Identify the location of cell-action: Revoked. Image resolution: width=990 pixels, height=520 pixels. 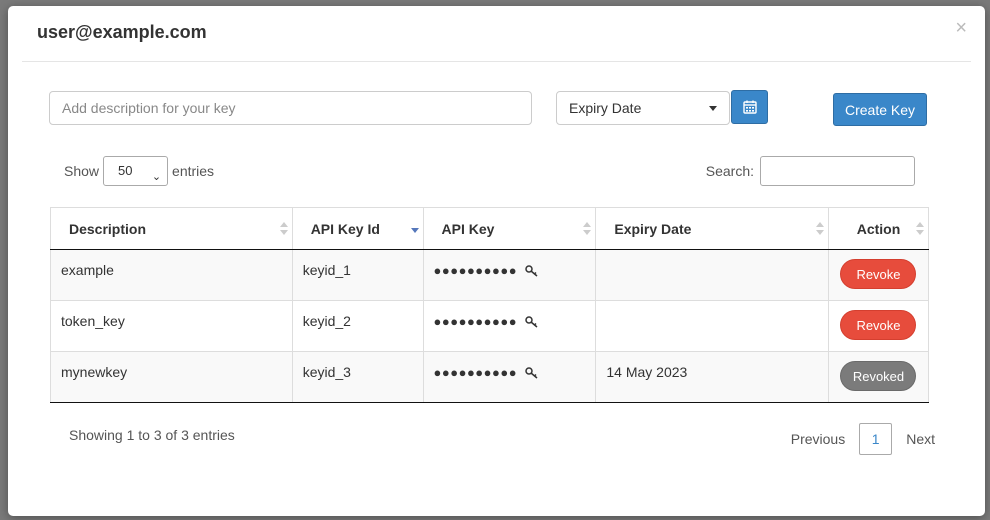
(878, 377).